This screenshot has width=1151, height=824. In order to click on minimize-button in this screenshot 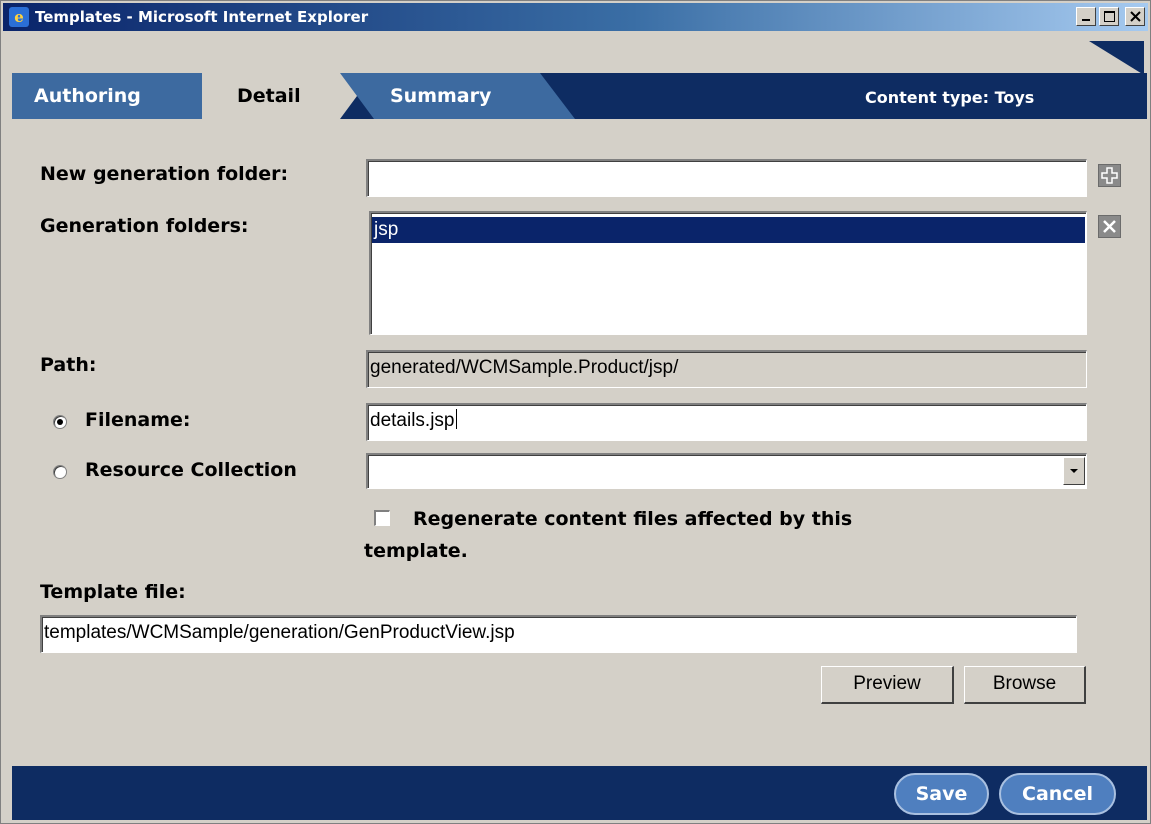, I will do `click(1086, 16)`.